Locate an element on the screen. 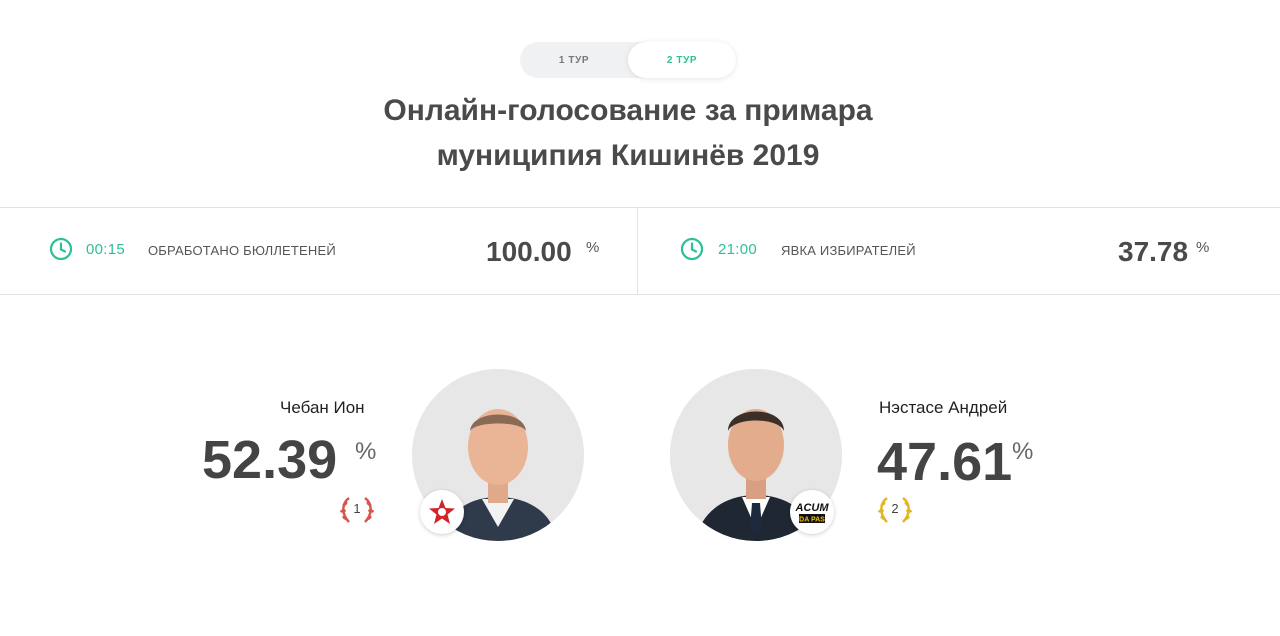 Image resolution: width=1280 pixels, height=636 pixels. party-logo-text: ACUM is located at coordinates (812, 508).